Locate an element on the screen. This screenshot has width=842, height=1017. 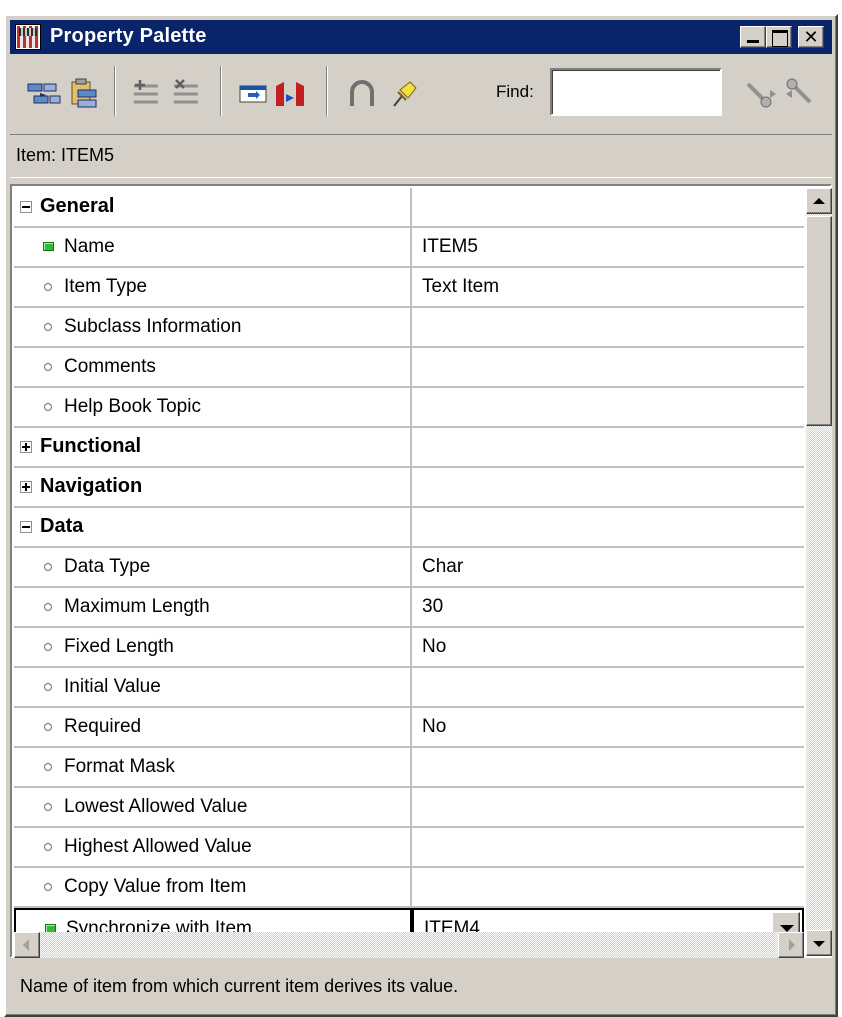
property-row: Subclass Information is located at coordinates (409, 328).